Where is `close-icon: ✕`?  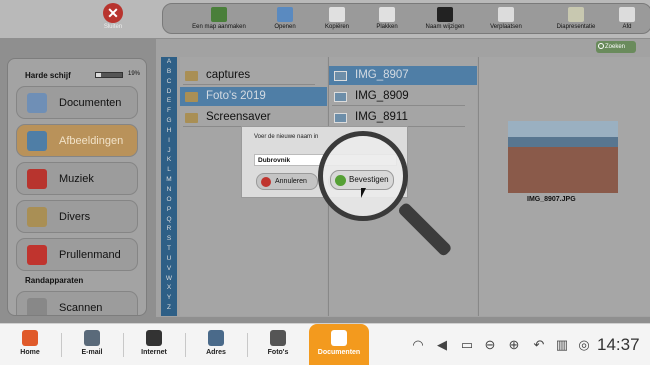
close-icon: ✕ is located at coordinates (113, 13).